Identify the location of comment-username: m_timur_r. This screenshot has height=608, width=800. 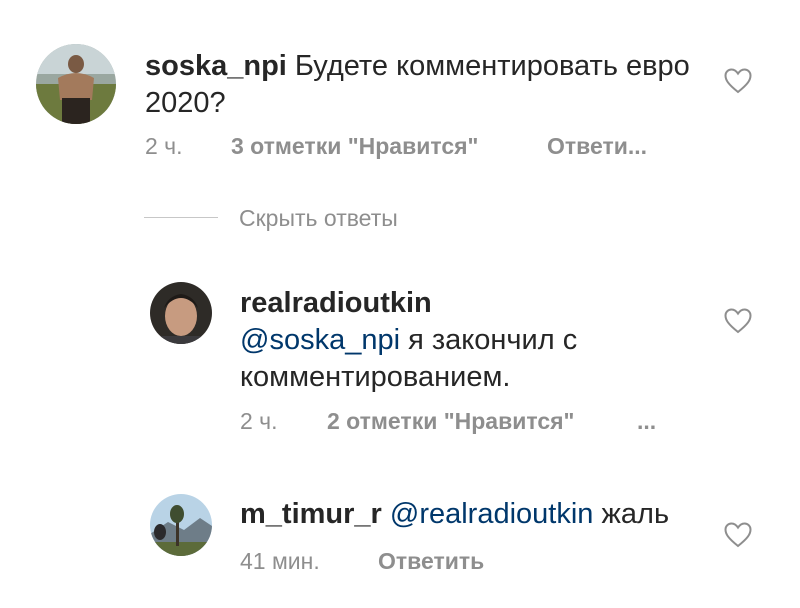
(311, 514).